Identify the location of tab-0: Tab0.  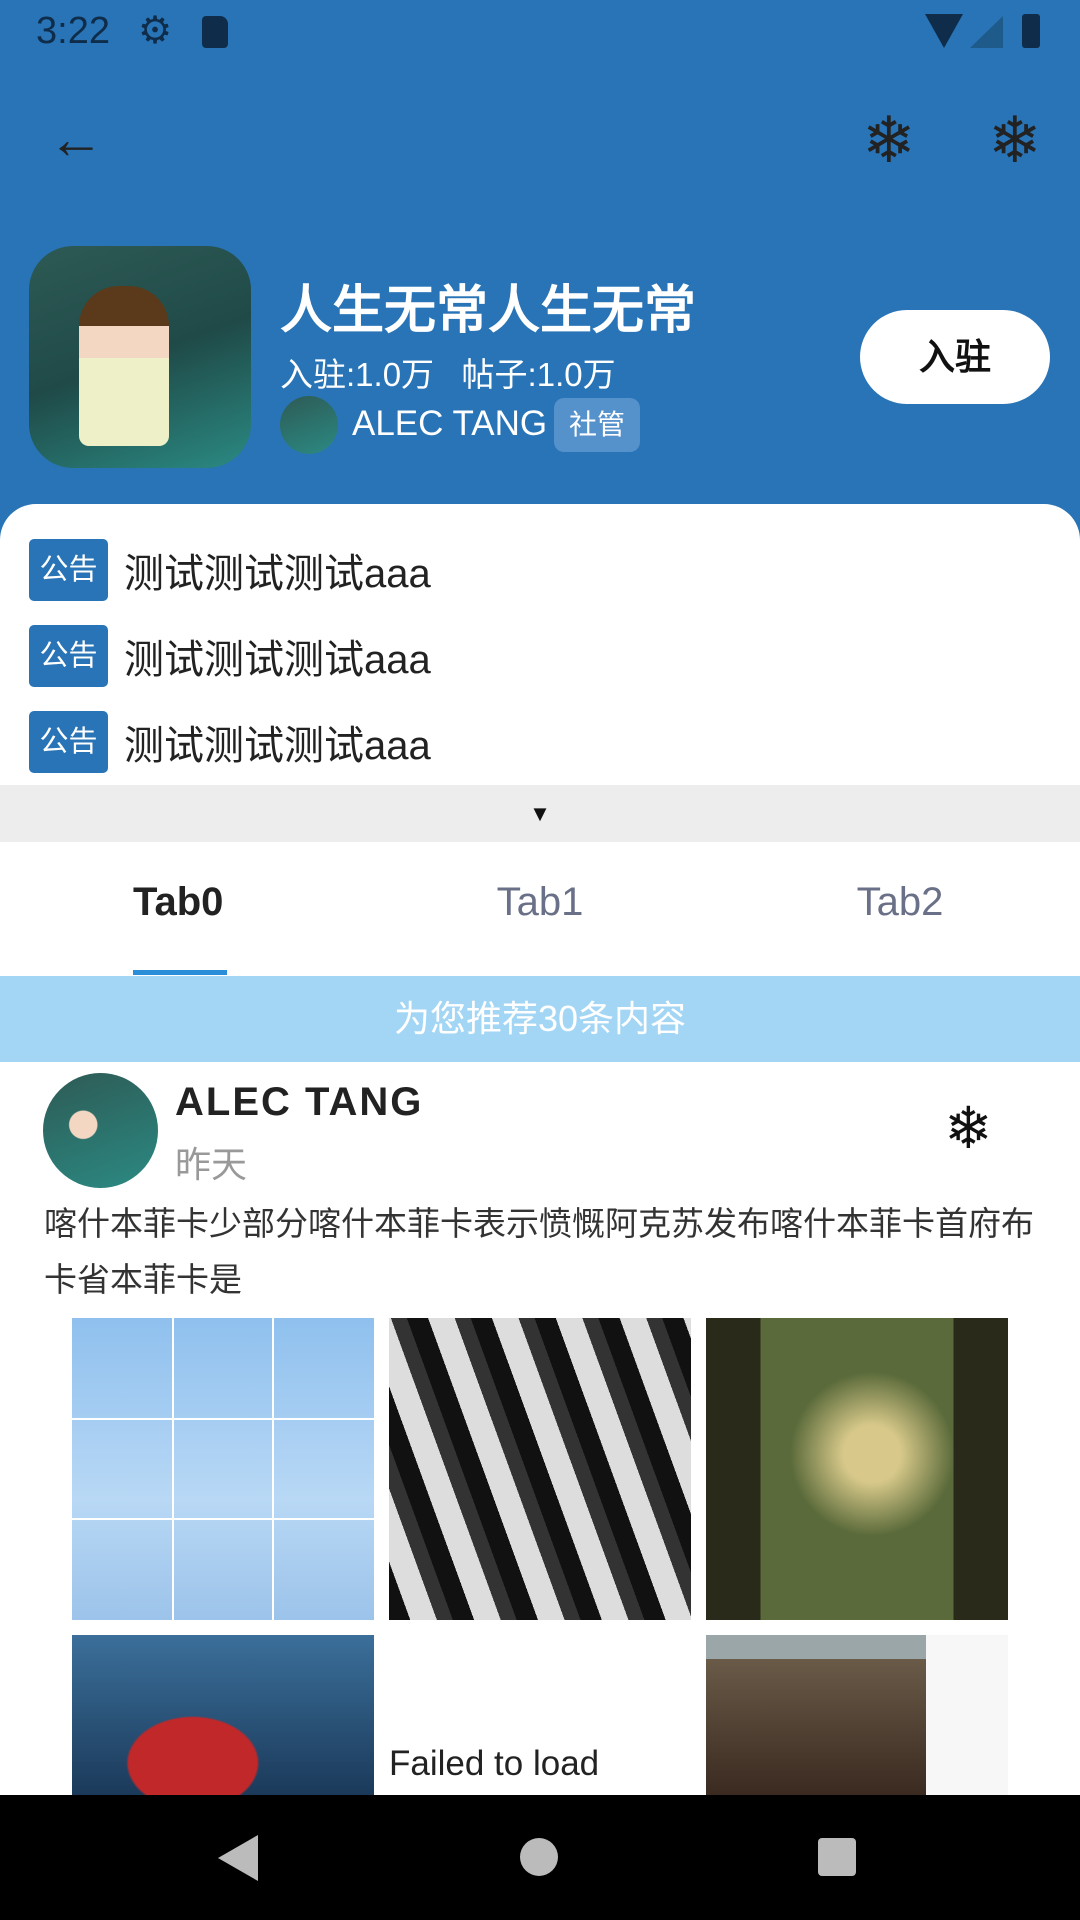
(180, 902).